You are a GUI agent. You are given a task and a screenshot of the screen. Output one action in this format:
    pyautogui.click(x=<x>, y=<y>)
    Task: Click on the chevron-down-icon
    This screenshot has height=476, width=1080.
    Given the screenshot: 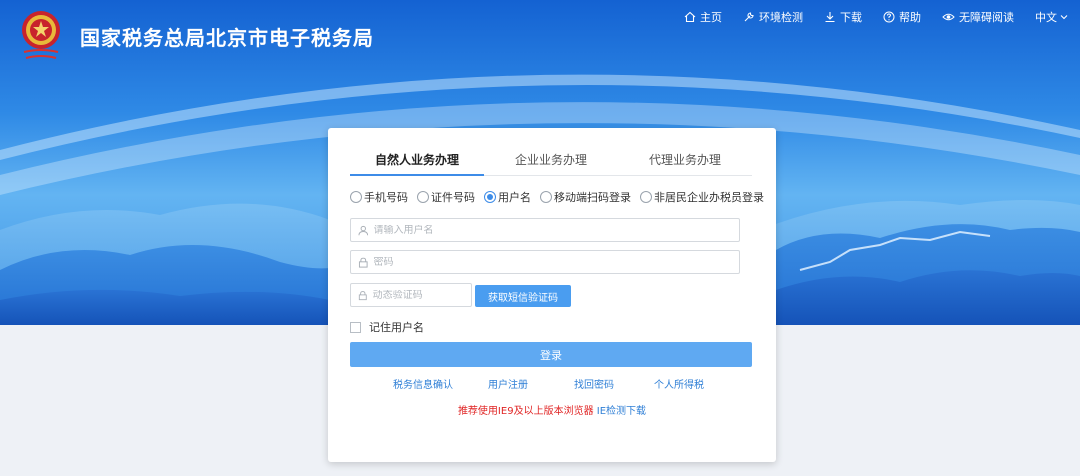 What is the action you would take?
    pyautogui.click(x=1064, y=17)
    